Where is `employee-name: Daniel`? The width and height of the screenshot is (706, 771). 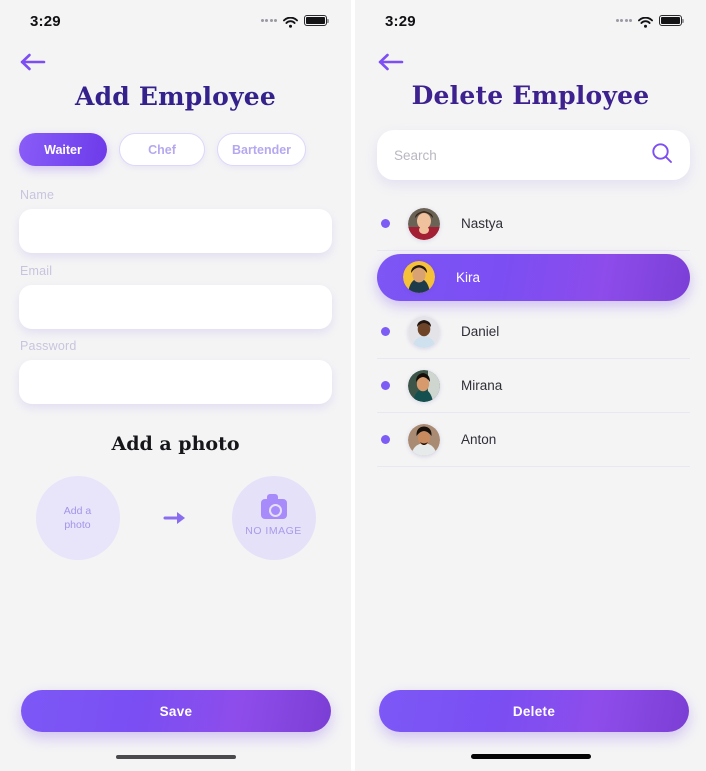 employee-name: Daniel is located at coordinates (480, 331).